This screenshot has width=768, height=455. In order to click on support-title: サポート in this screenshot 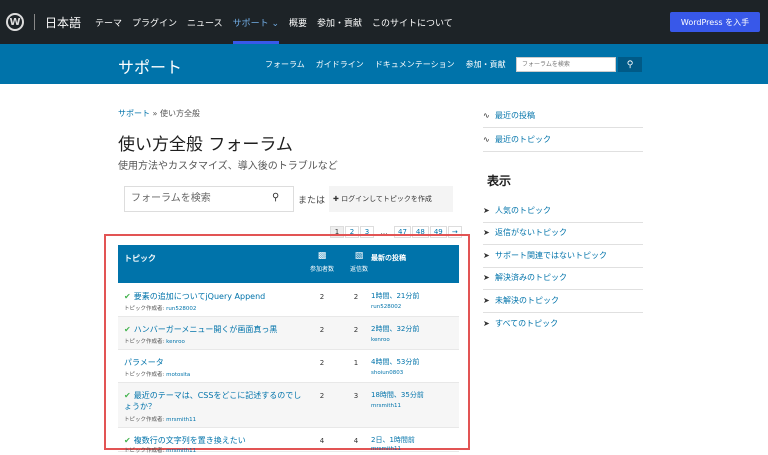, I will do `click(150, 66)`.